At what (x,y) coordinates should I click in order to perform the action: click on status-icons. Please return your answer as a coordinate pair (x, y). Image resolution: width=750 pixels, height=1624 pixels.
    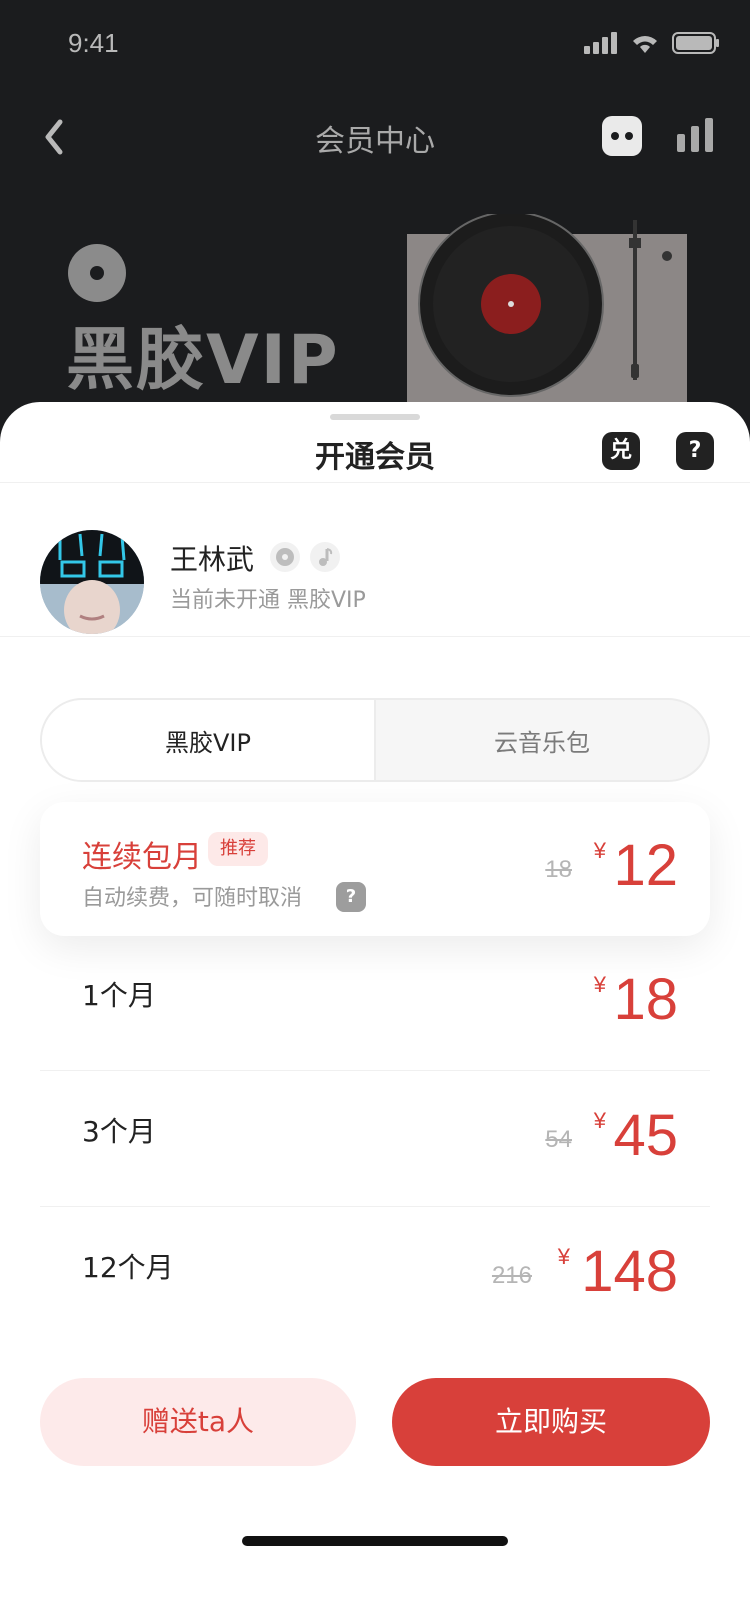
    Looking at the image, I should click on (652, 43).